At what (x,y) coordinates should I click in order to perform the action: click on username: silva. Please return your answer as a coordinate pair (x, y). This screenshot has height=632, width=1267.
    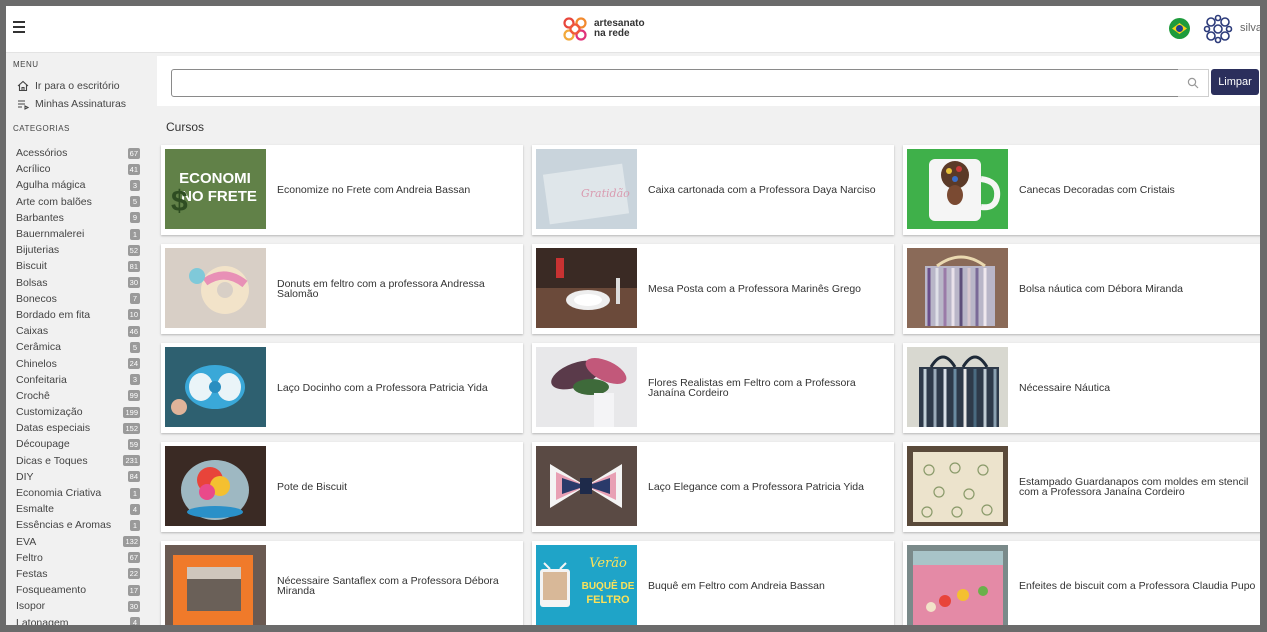
    Looking at the image, I should click on (1250, 28).